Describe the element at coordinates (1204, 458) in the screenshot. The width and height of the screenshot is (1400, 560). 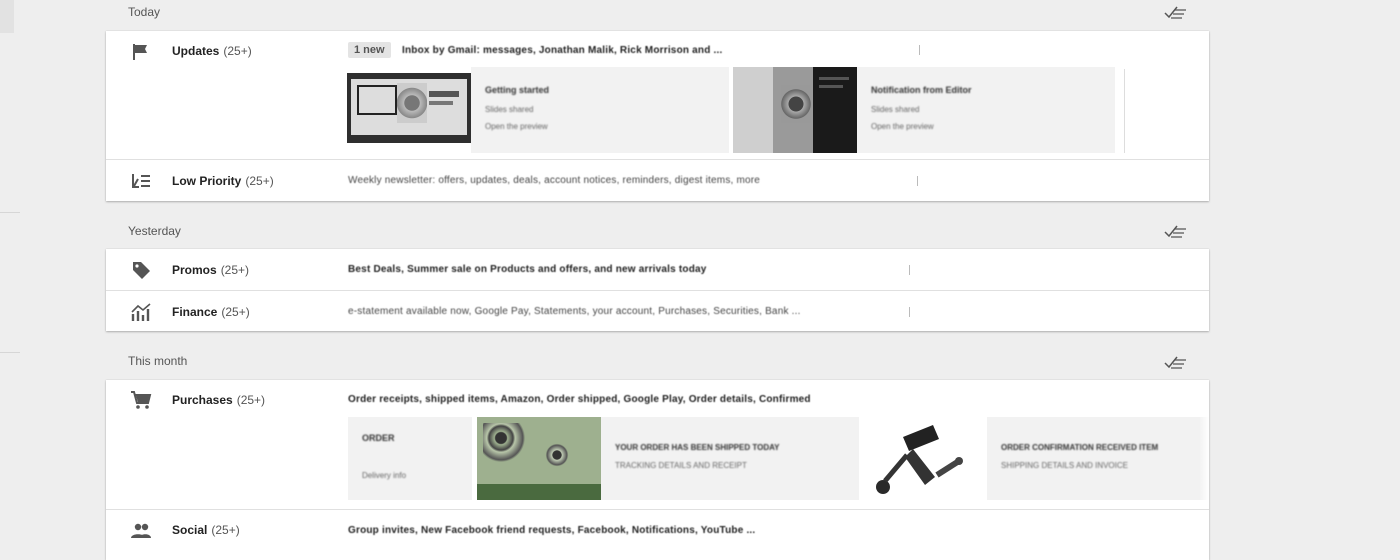
I see `scroll-fade` at that location.